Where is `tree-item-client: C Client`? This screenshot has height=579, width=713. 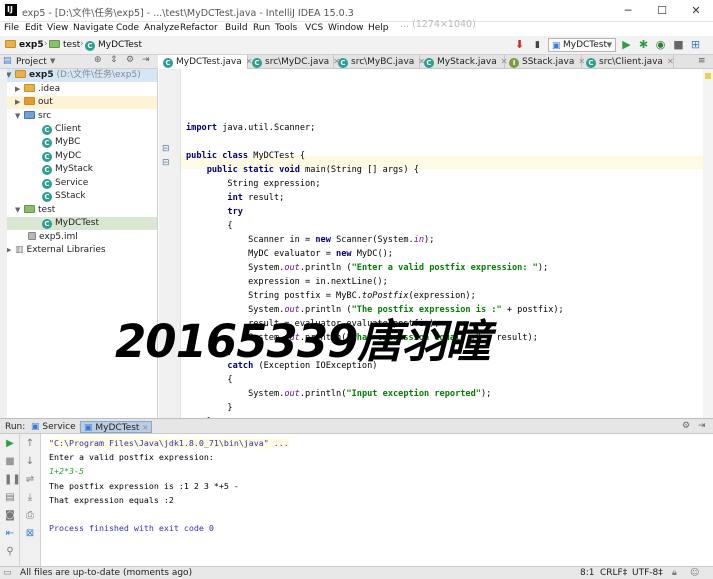
tree-item-client: C Client is located at coordinates (61, 129).